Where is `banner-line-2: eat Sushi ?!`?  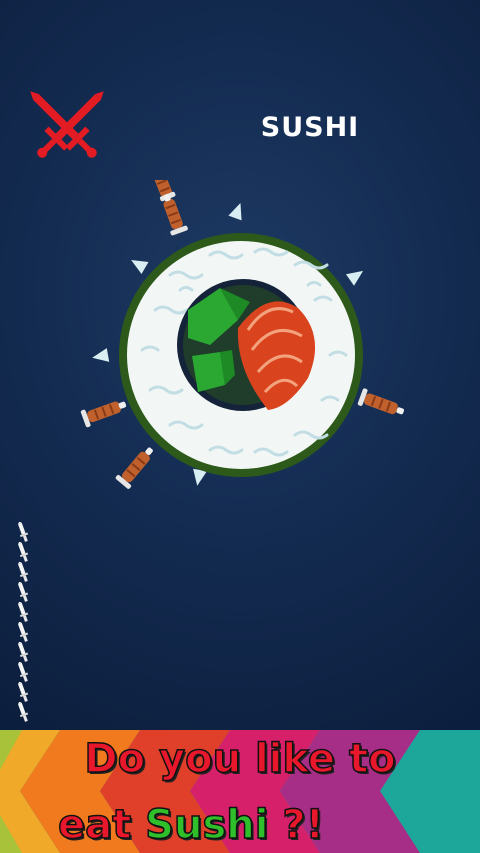 banner-line-2: eat Sushi ?! is located at coordinates (268, 825).